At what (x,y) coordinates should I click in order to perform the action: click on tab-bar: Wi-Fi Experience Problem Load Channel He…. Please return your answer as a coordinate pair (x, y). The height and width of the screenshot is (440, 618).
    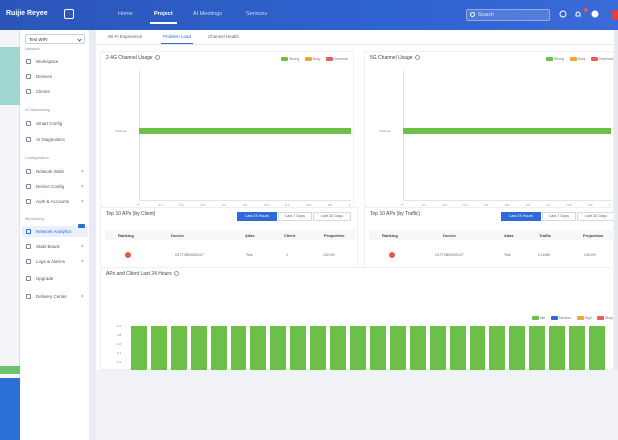
    Looking at the image, I should click on (357, 37).